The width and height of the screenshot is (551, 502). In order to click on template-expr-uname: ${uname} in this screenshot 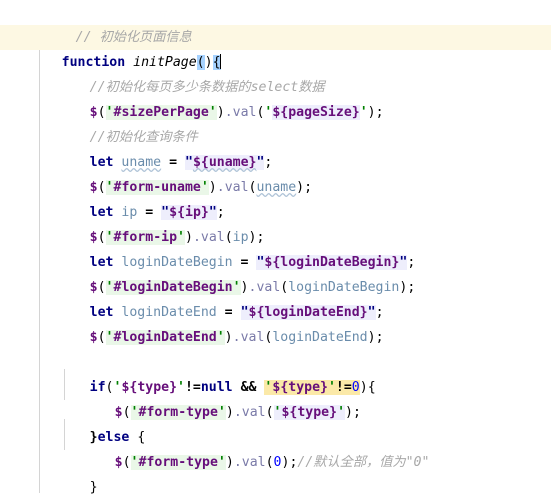, I will do `click(224, 162)`.